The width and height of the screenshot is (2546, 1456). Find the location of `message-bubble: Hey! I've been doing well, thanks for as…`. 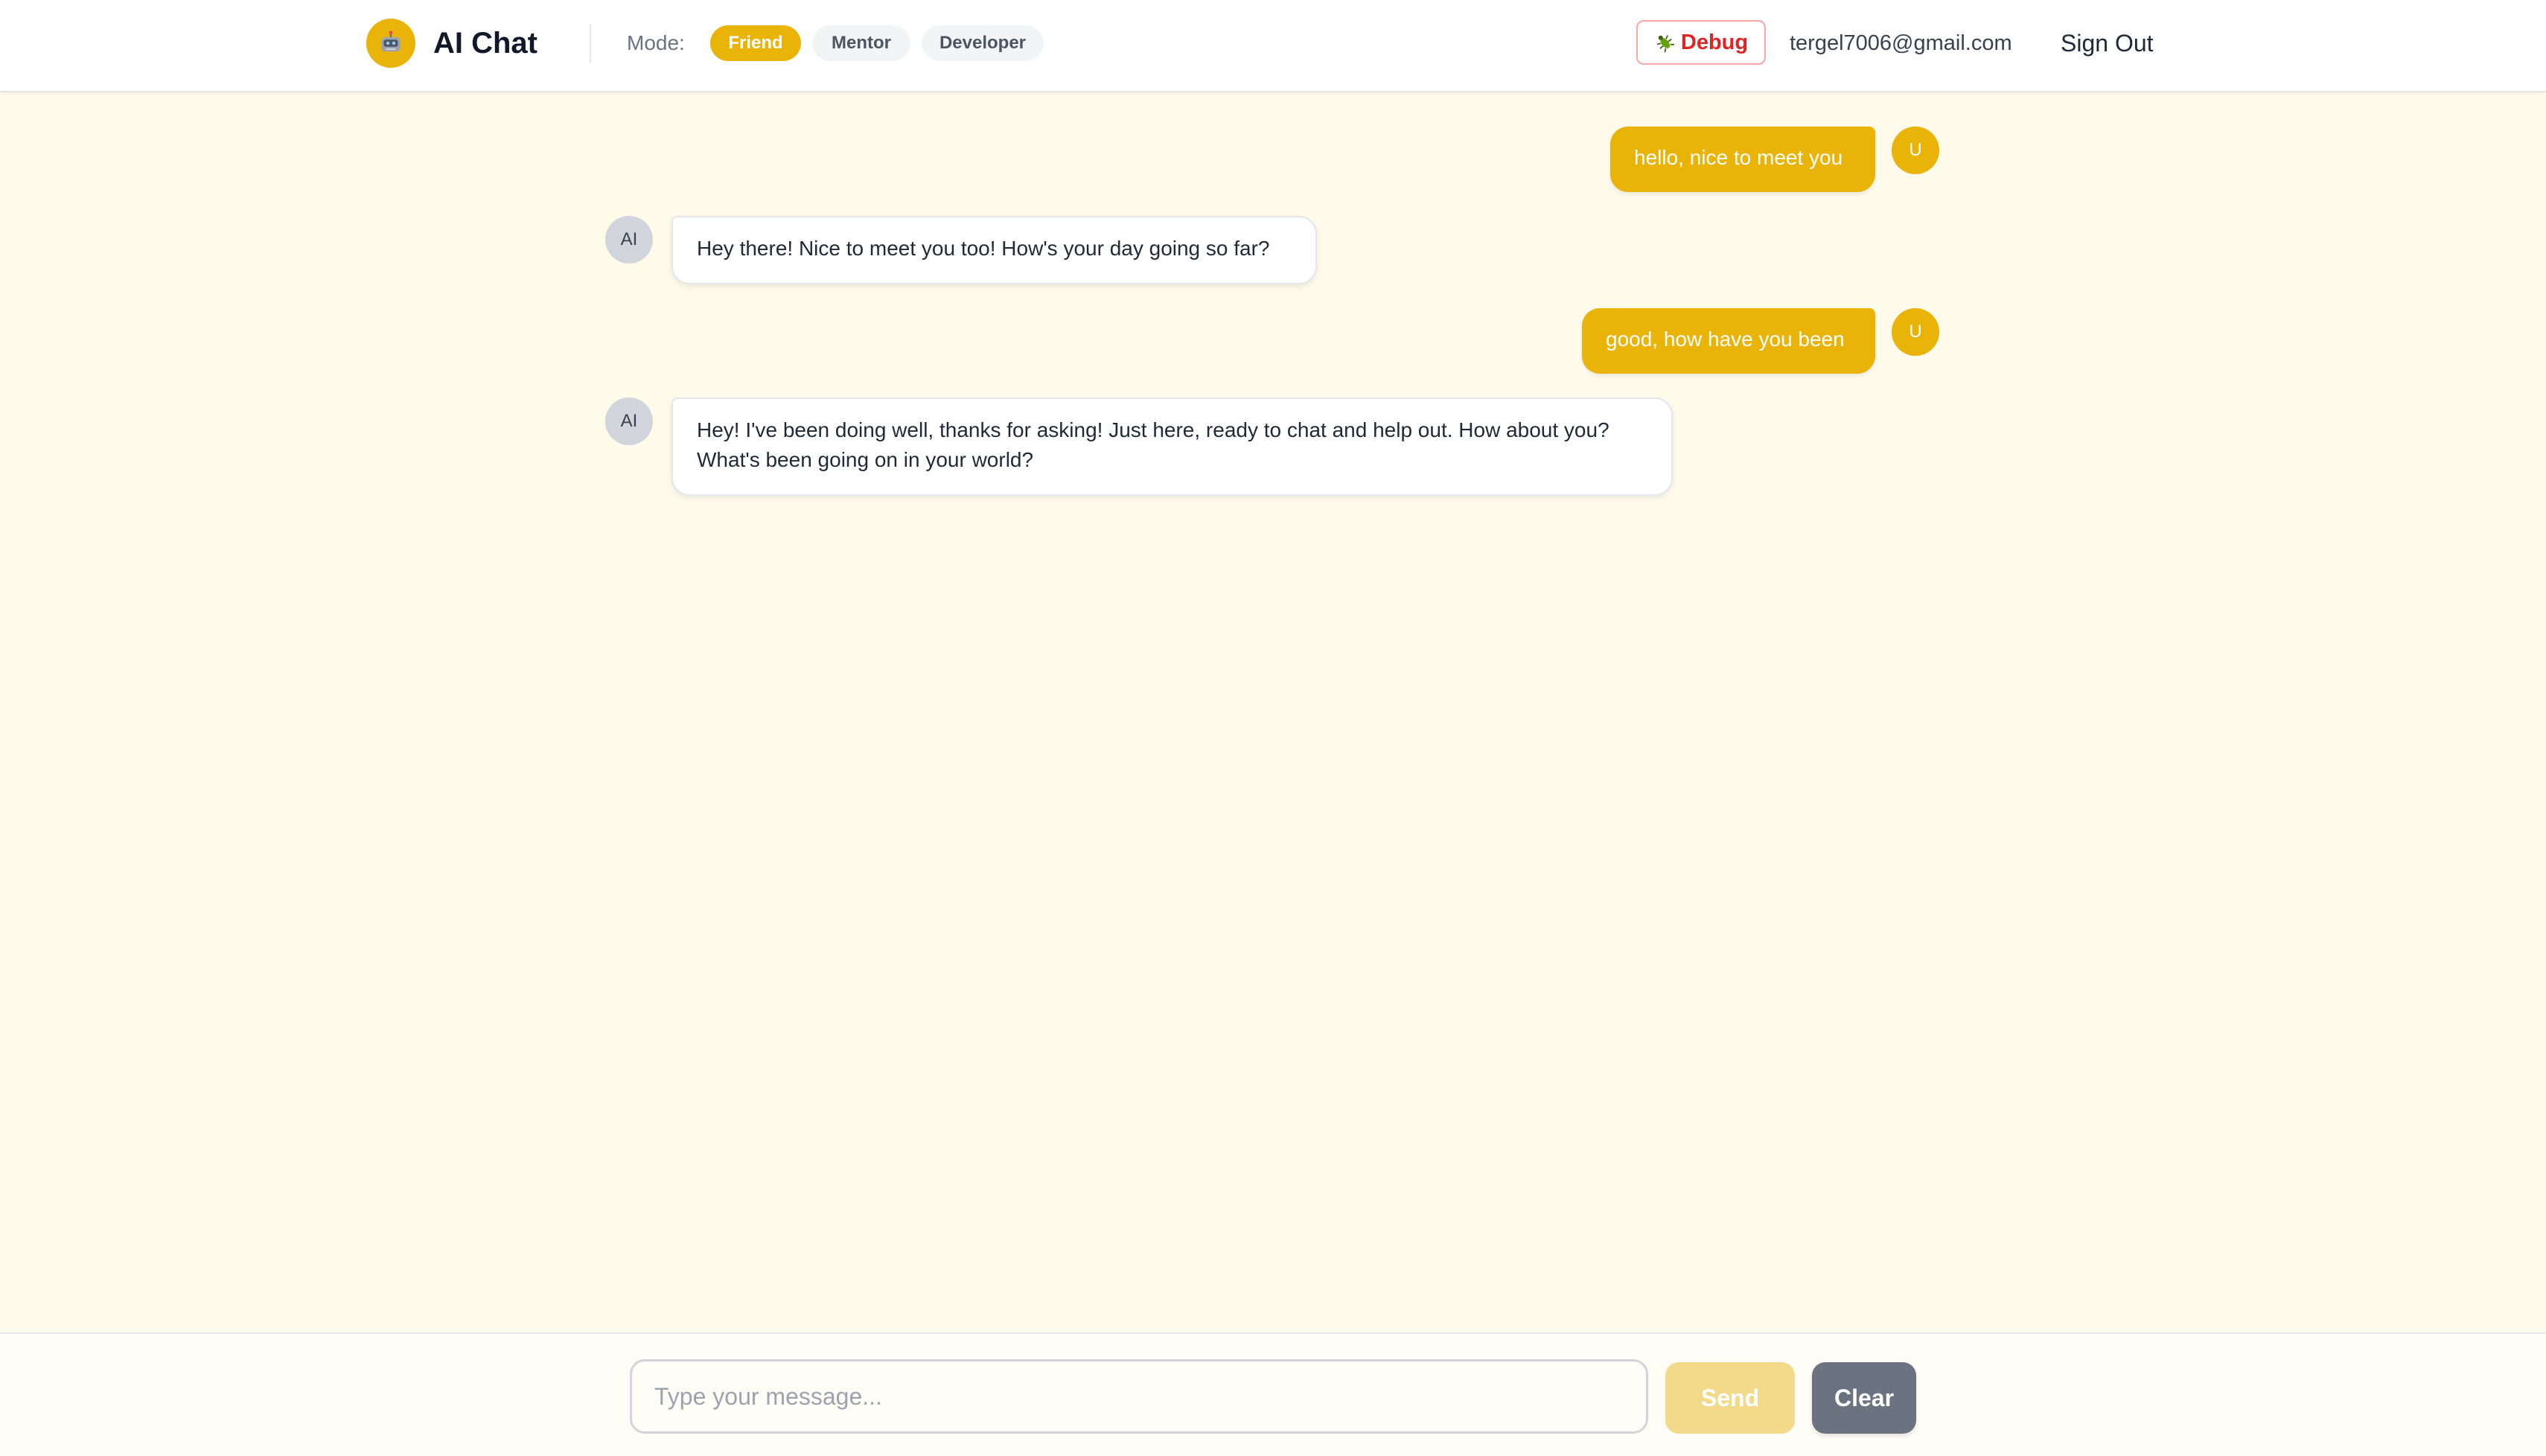

message-bubble: Hey! I've been doing well, thanks for as… is located at coordinates (1172, 446).